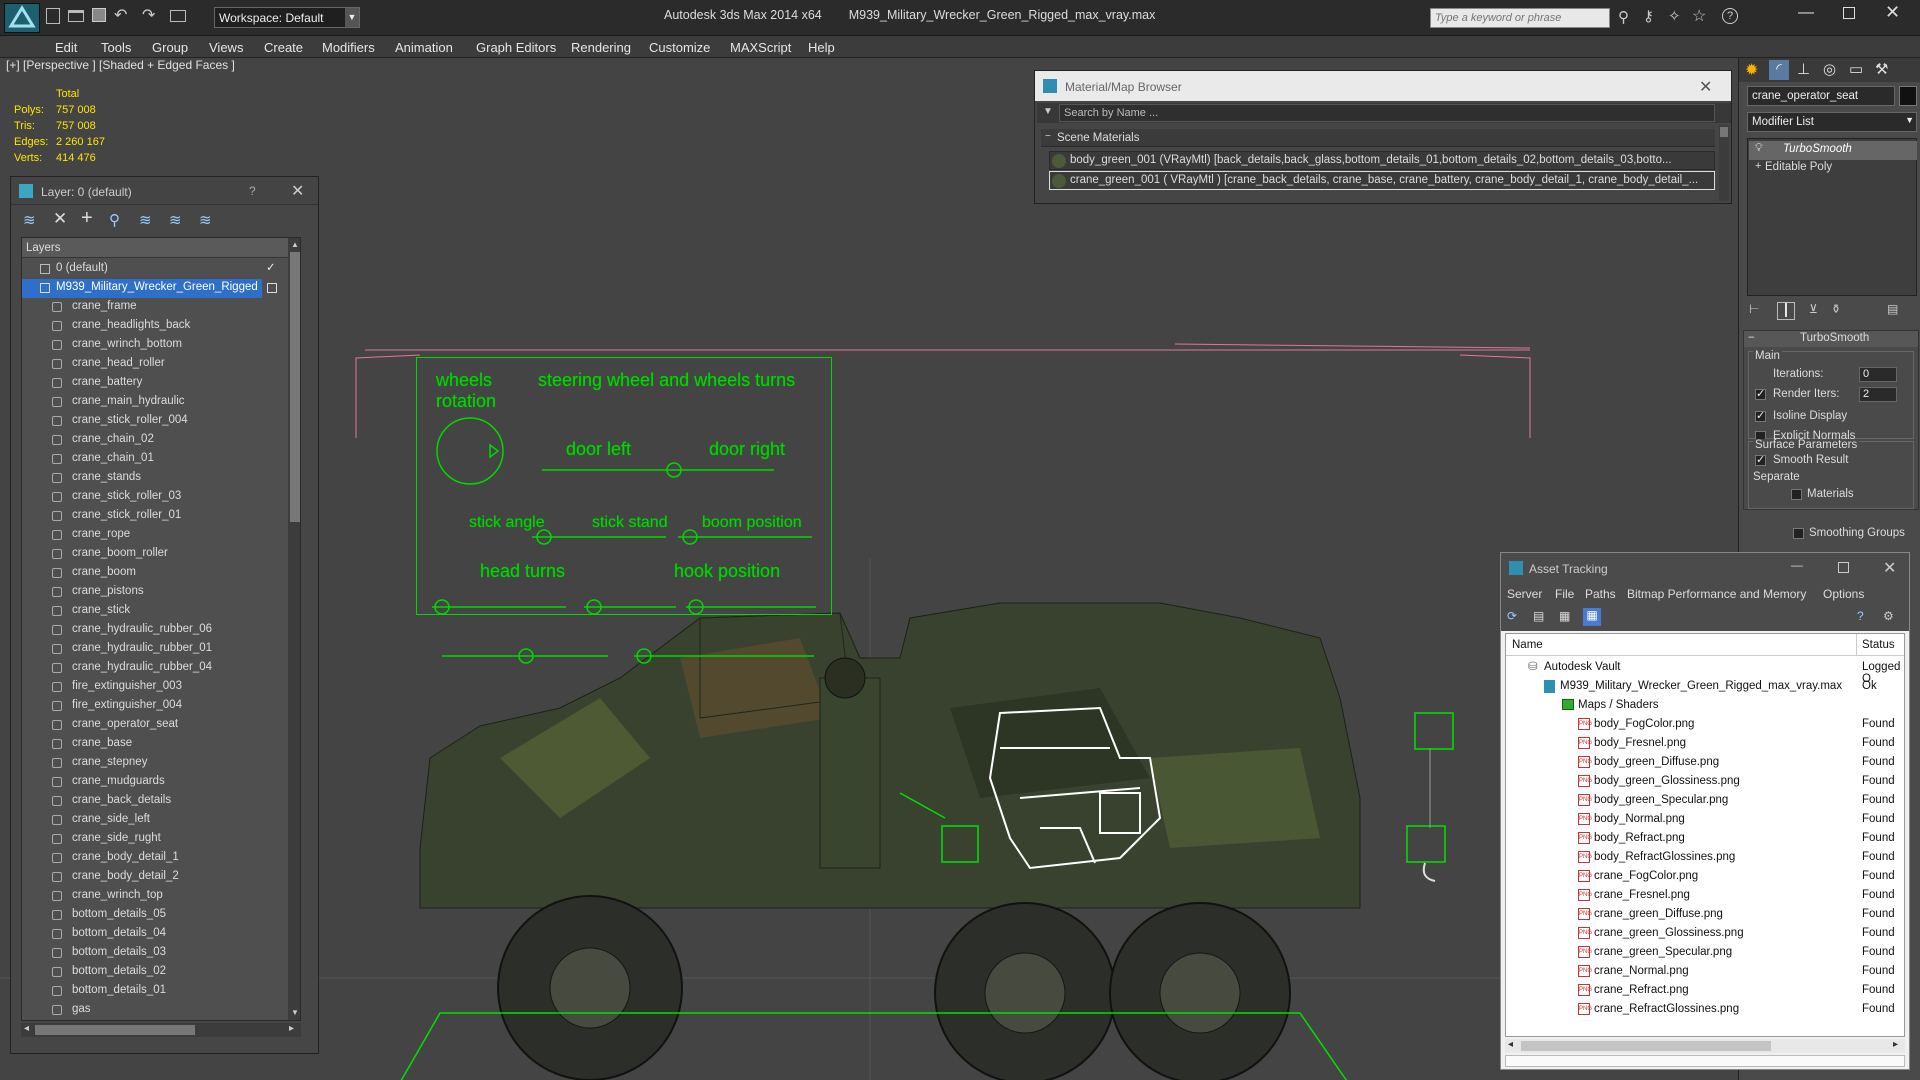 This screenshot has height=1080, width=1920. Describe the element at coordinates (154, 1010) in the screenshot. I see `layer-item: gas` at that location.